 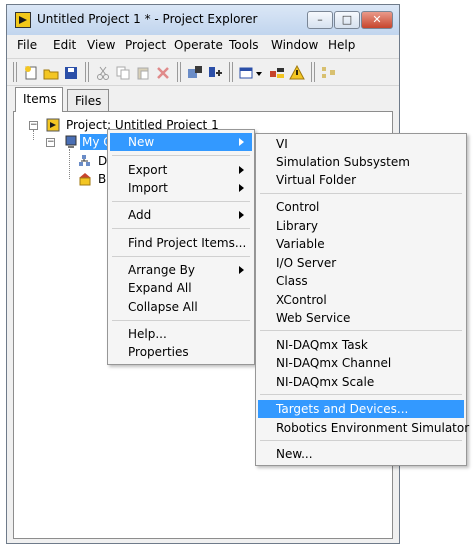 I want to click on toolbar-grip, so click(x=15, y=72).